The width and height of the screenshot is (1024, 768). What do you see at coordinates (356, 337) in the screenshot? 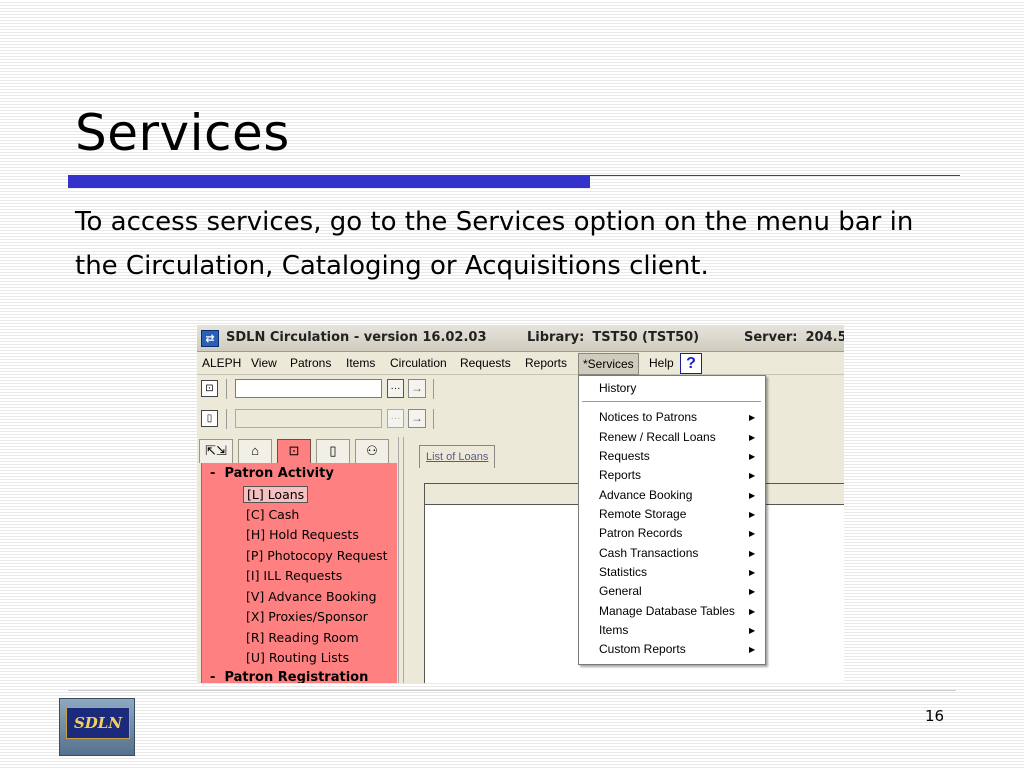
I see `window-title: SDLN Circulation - version 16.02.03` at bounding box center [356, 337].